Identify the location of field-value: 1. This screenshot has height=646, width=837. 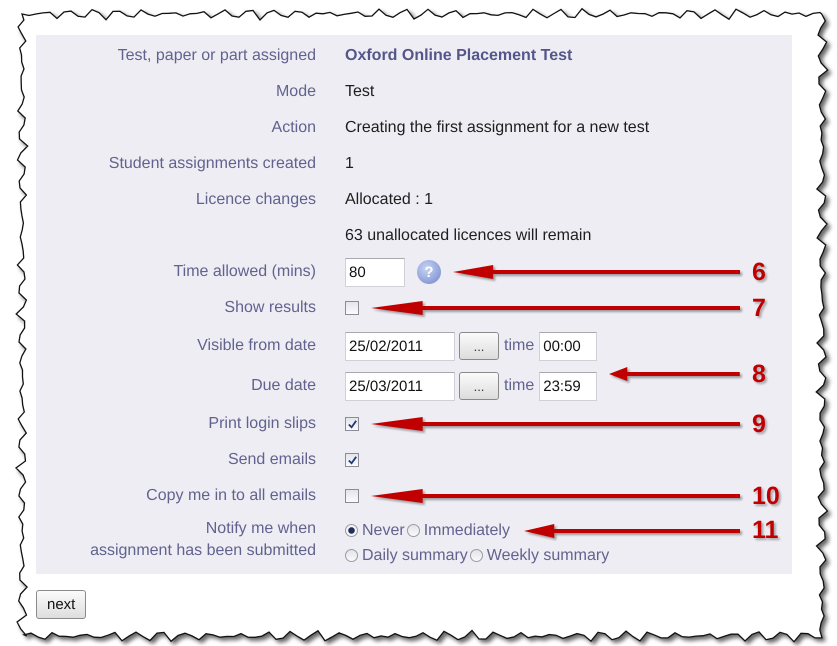
(349, 164).